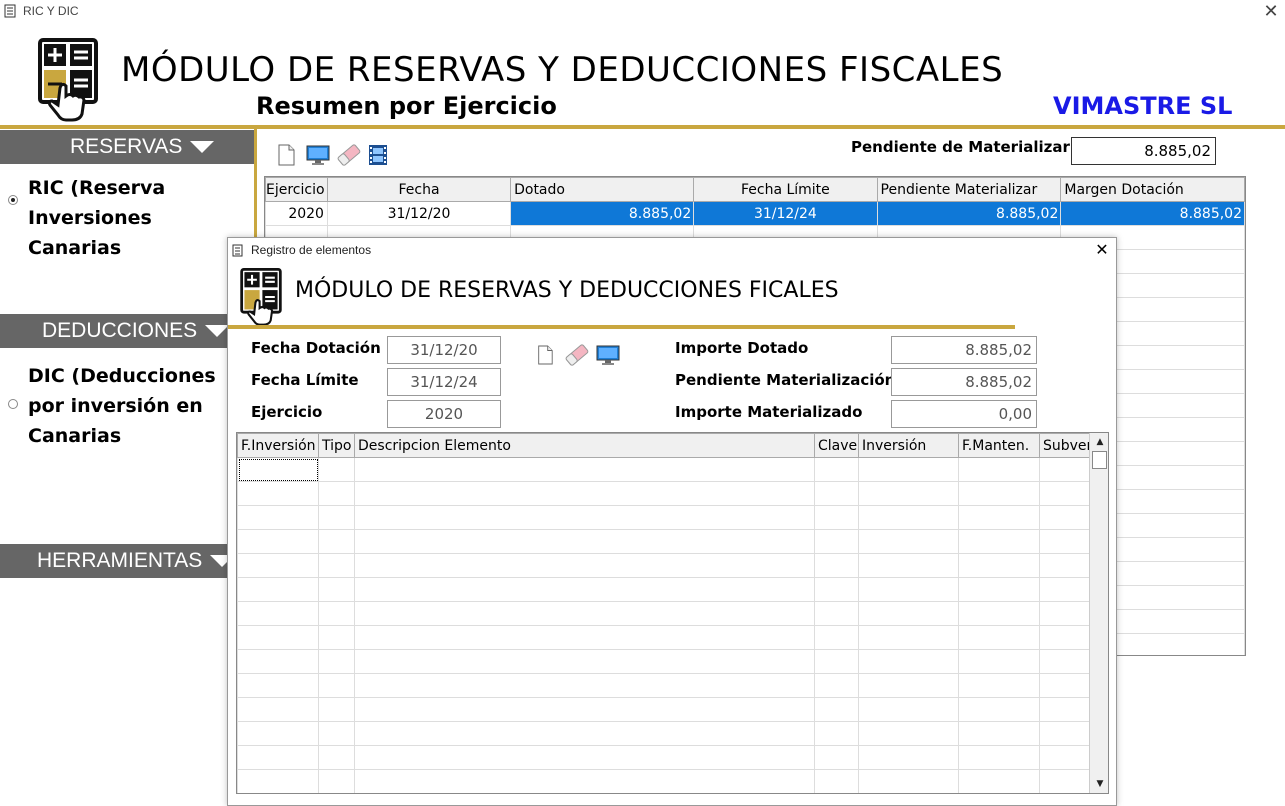  Describe the element at coordinates (13, 404) in the screenshot. I see `radio-dic` at that location.